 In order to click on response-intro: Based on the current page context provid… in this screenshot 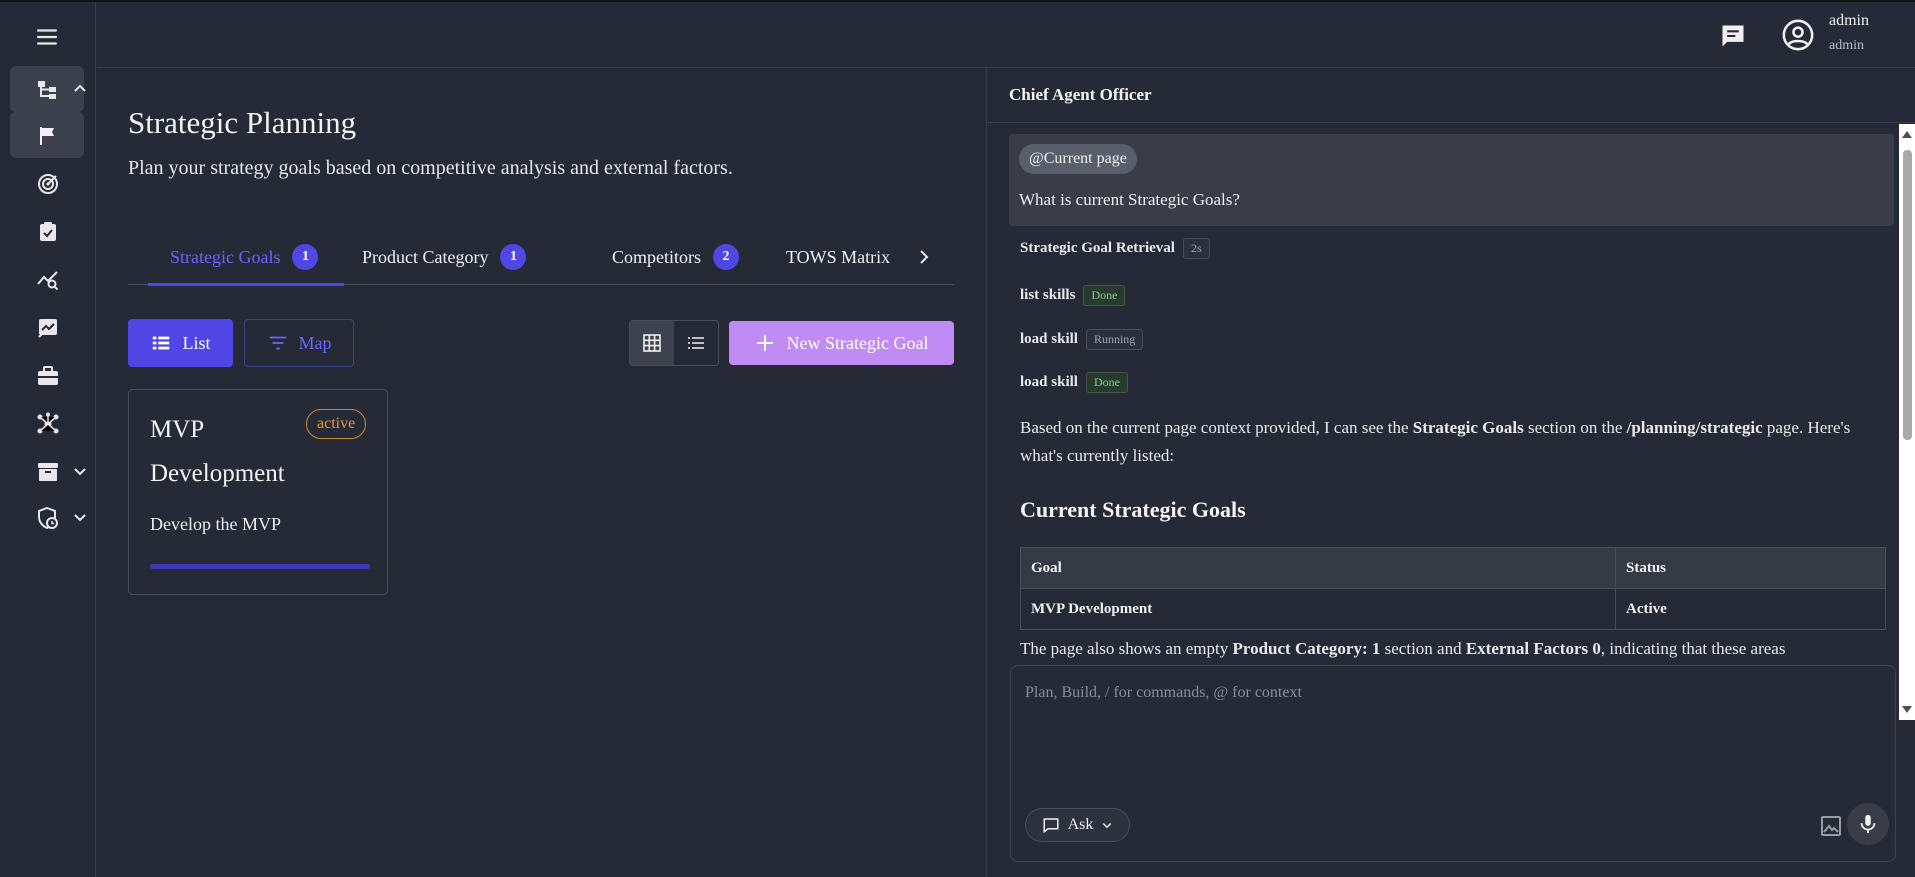, I will do `click(1435, 441)`.